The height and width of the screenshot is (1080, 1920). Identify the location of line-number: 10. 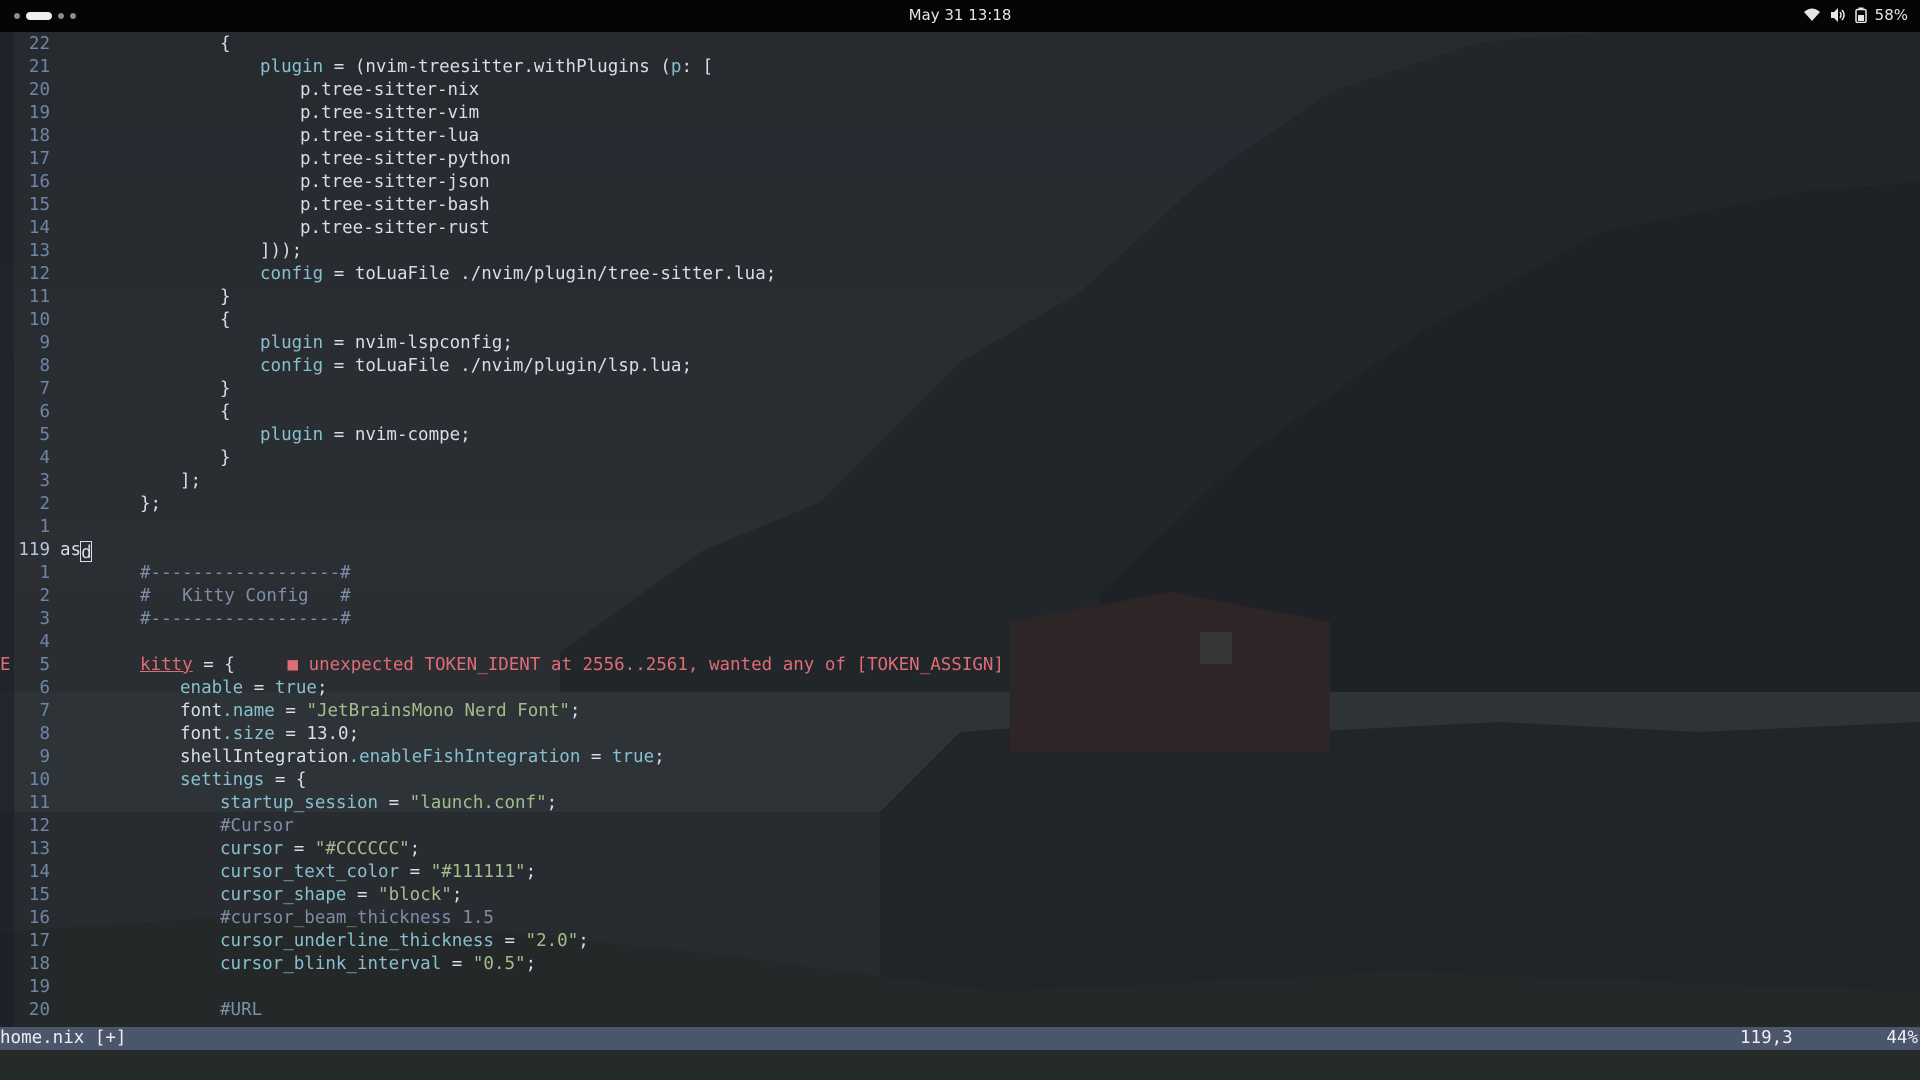
(39, 320).